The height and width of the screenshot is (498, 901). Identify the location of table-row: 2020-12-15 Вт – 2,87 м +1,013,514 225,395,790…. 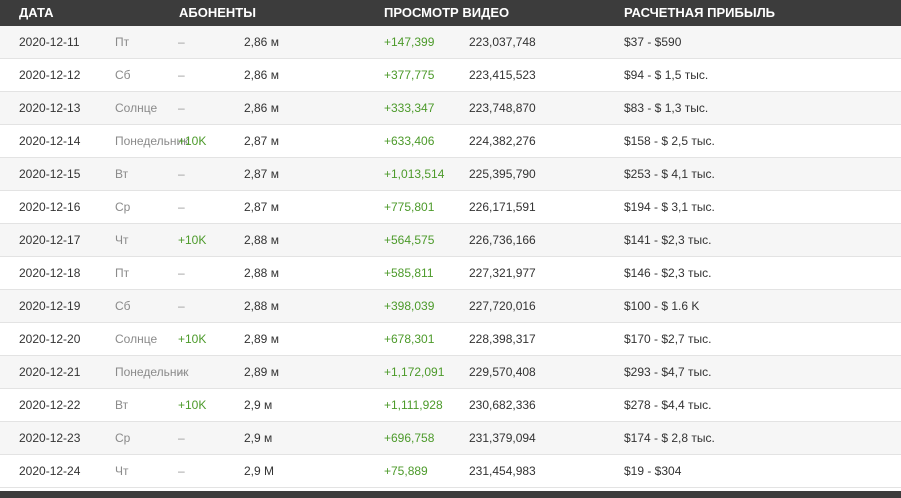
(450, 174).